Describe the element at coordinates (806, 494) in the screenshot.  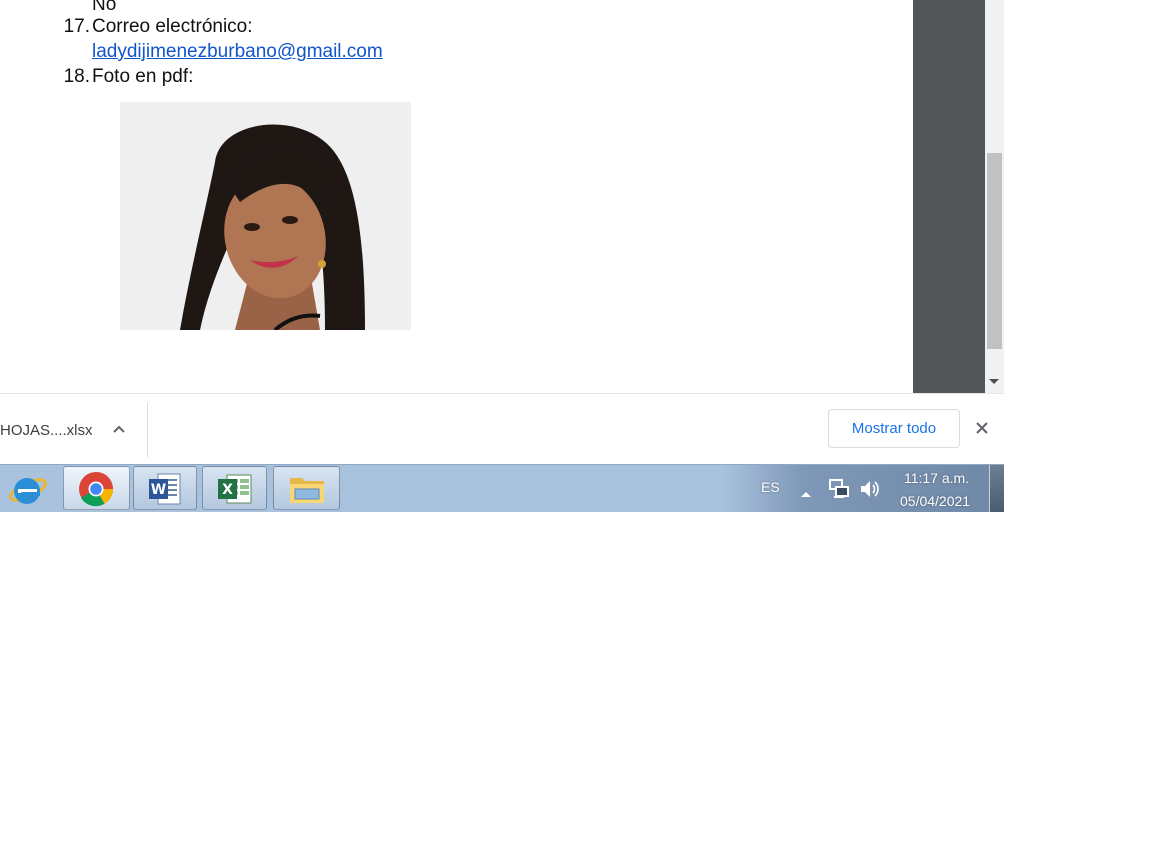
I see `show-hidden-icons-icon` at that location.